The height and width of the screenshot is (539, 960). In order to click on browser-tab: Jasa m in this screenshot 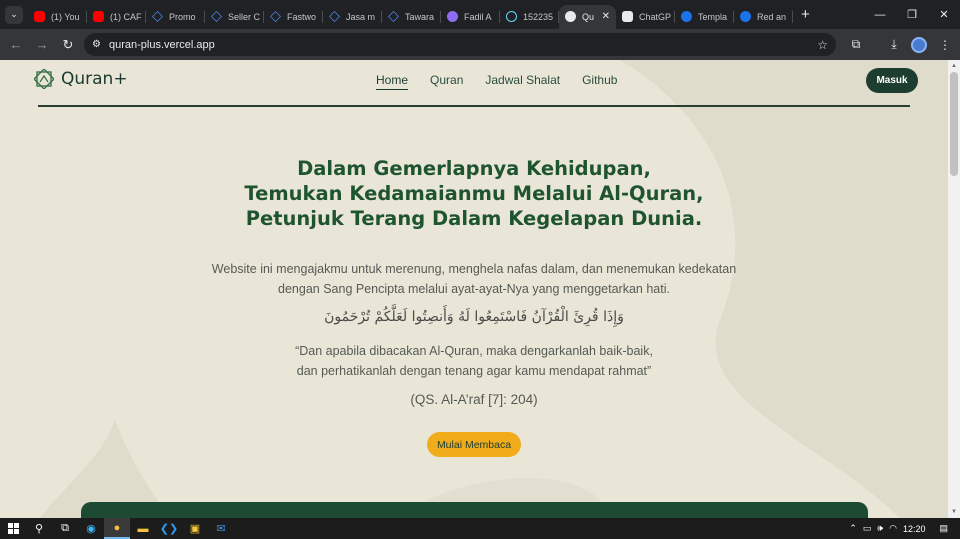, I will do `click(352, 17)`.